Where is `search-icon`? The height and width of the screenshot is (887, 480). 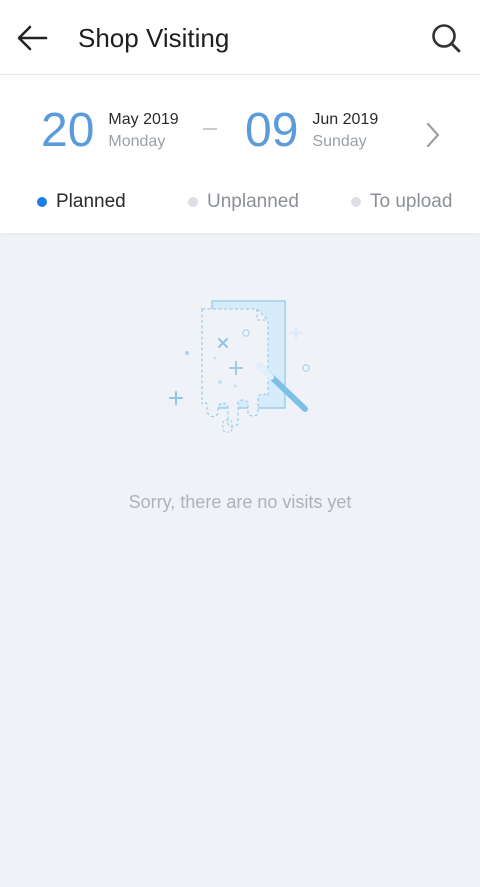
search-icon is located at coordinates (446, 38).